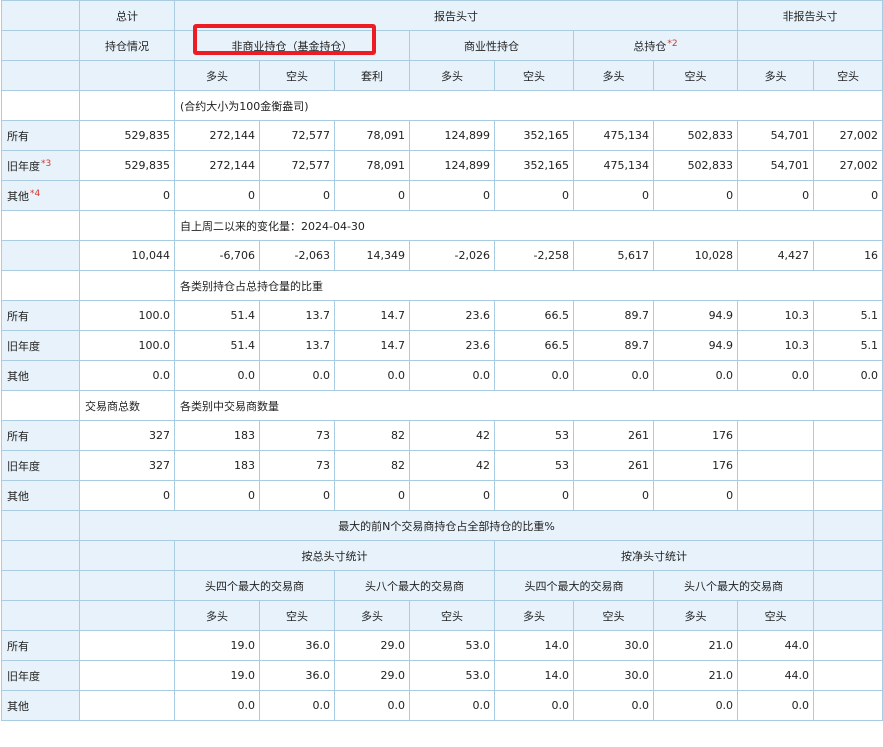  I want to click on header-nr-short: 空头, so click(848, 75).